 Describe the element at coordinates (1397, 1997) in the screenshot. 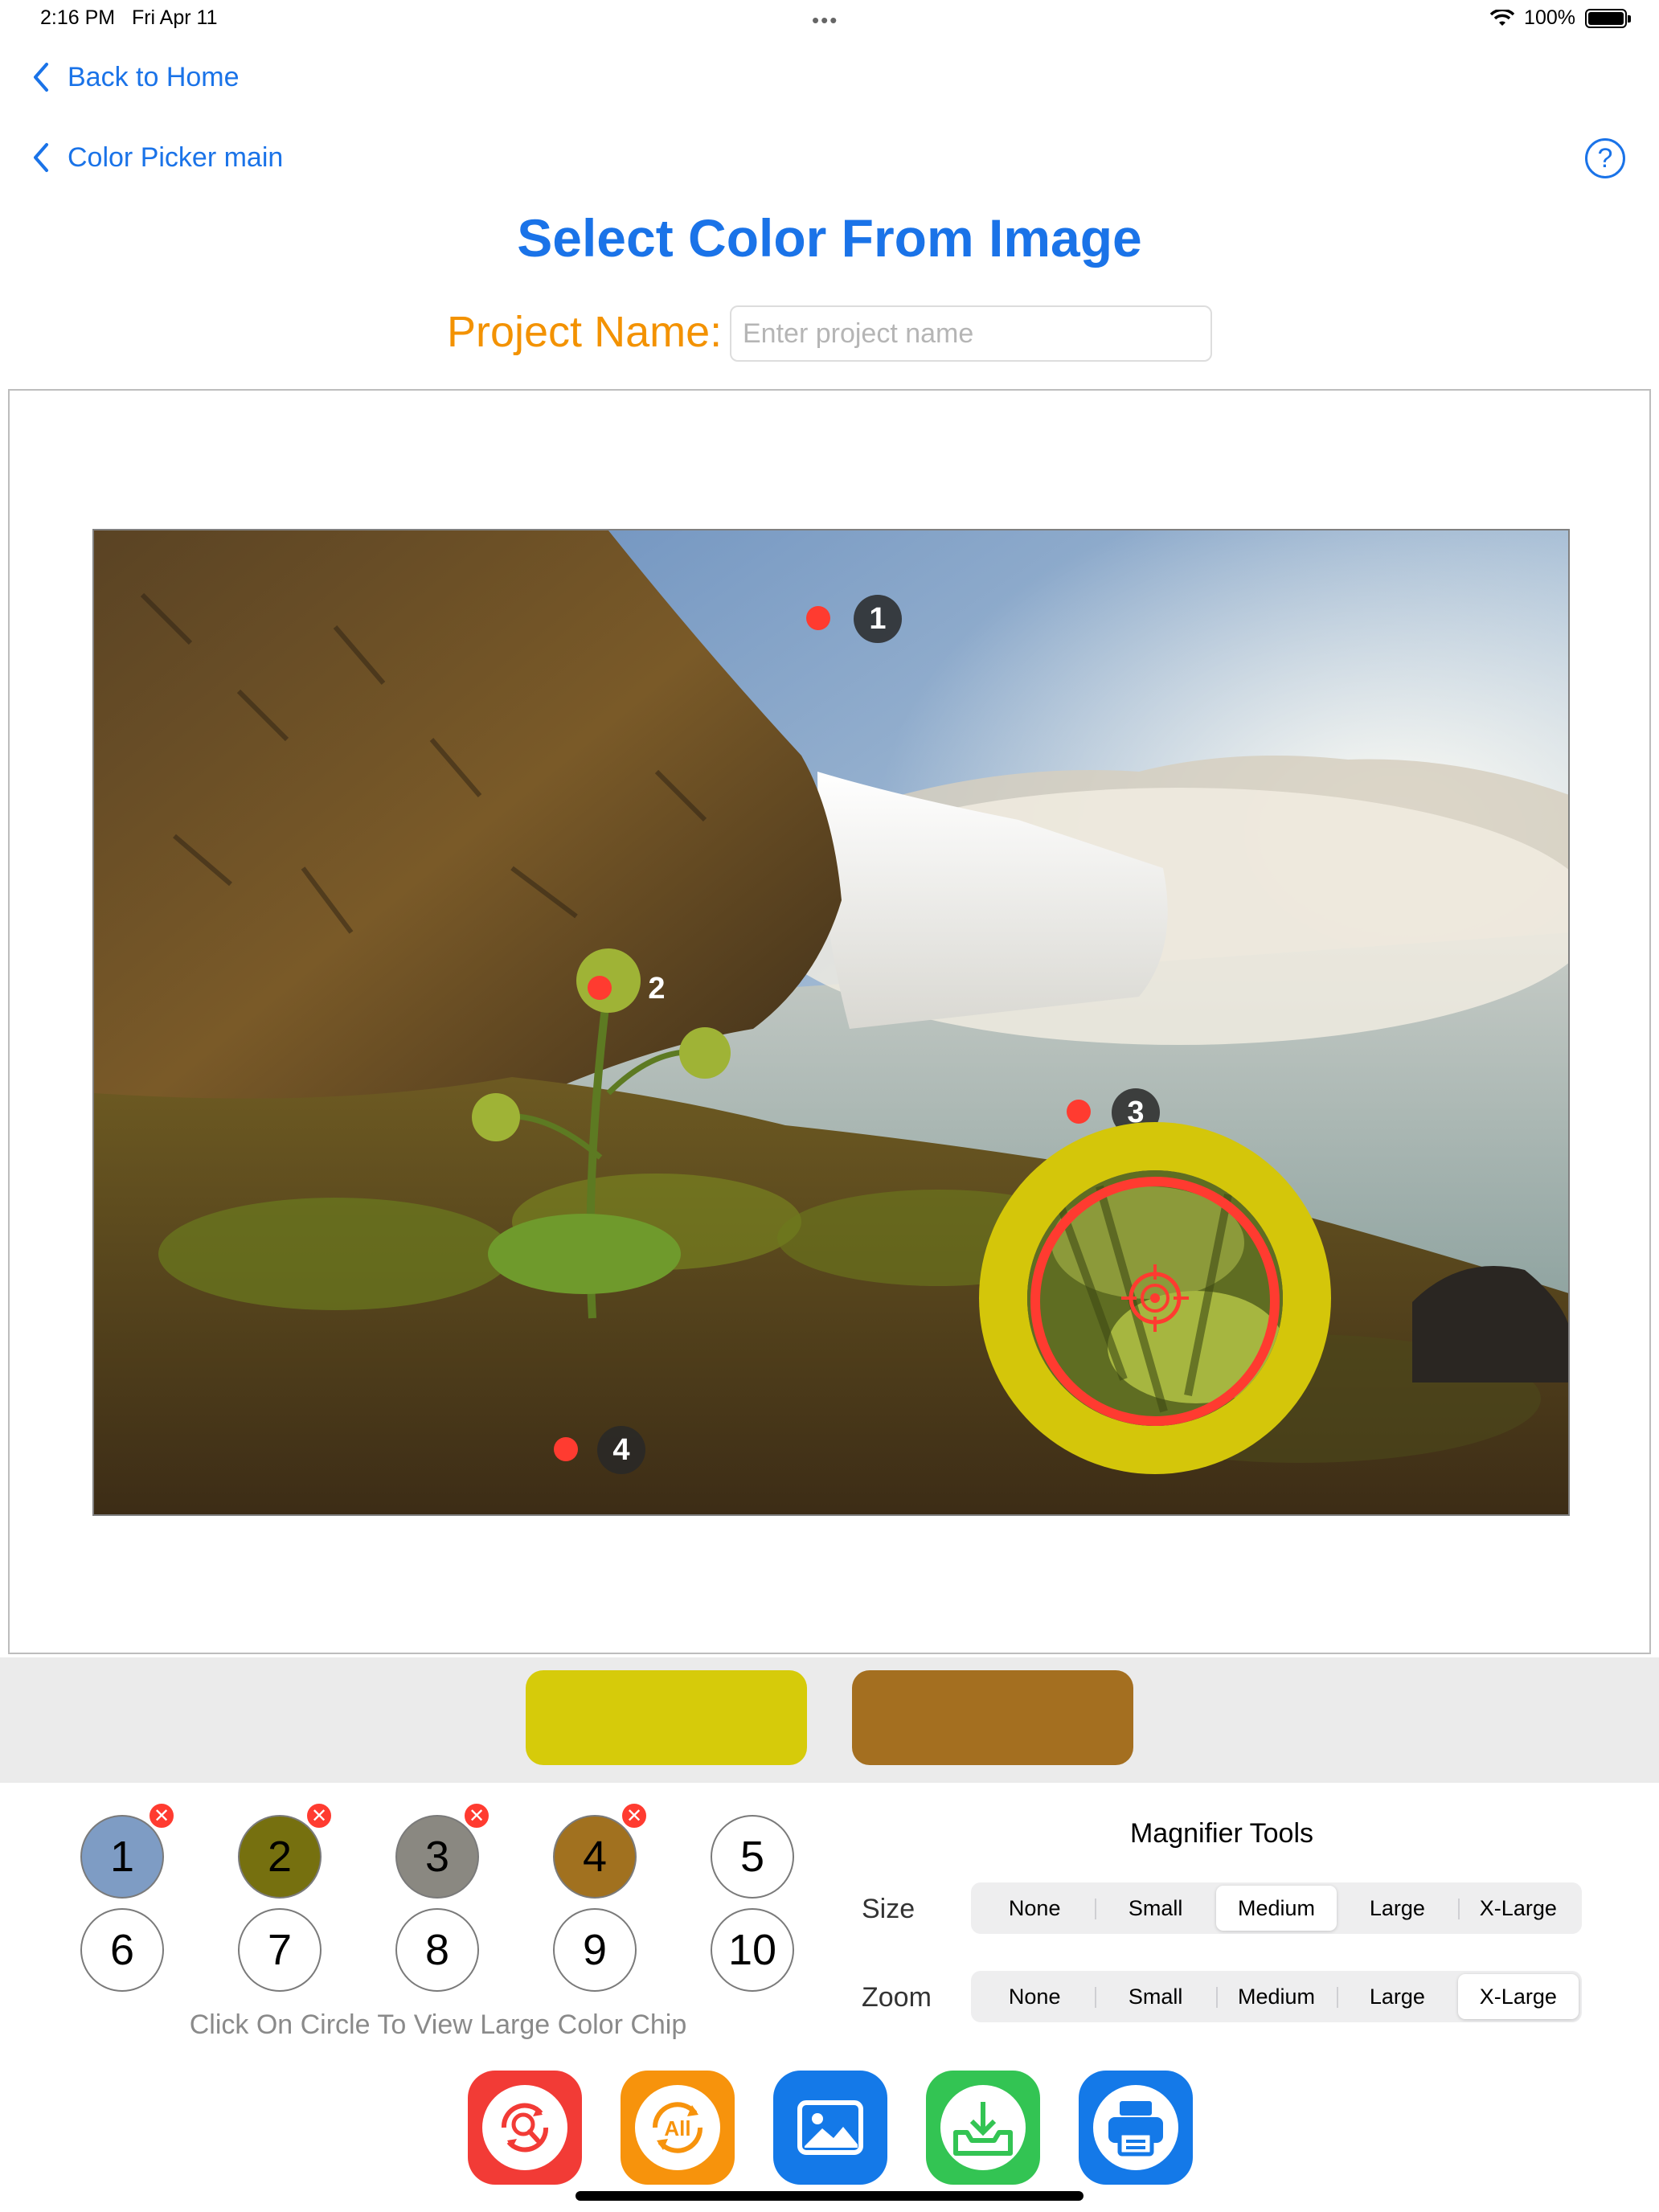

I see `zoom-option-large: Large` at that location.